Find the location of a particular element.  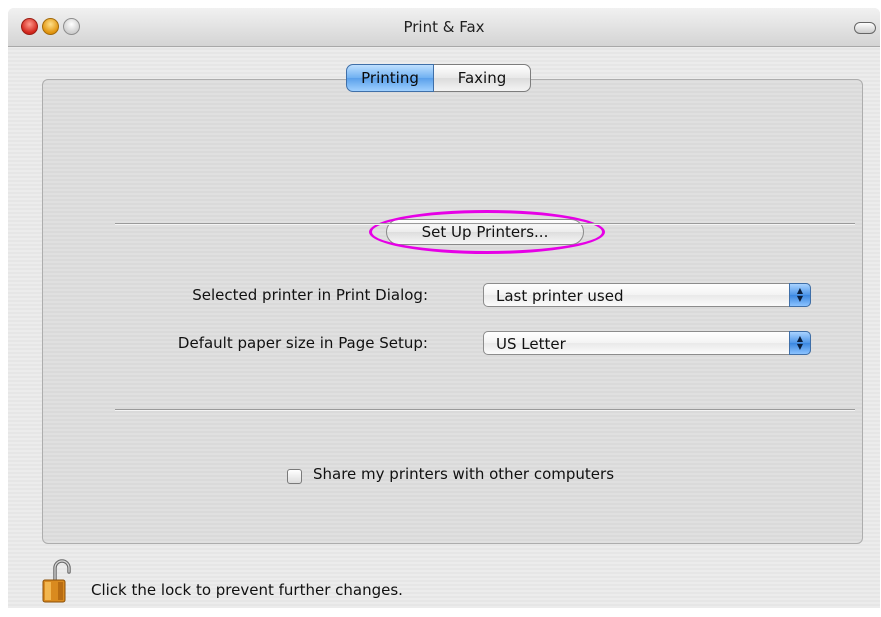

selected-printer-value: Last printer used is located at coordinates (560, 296).